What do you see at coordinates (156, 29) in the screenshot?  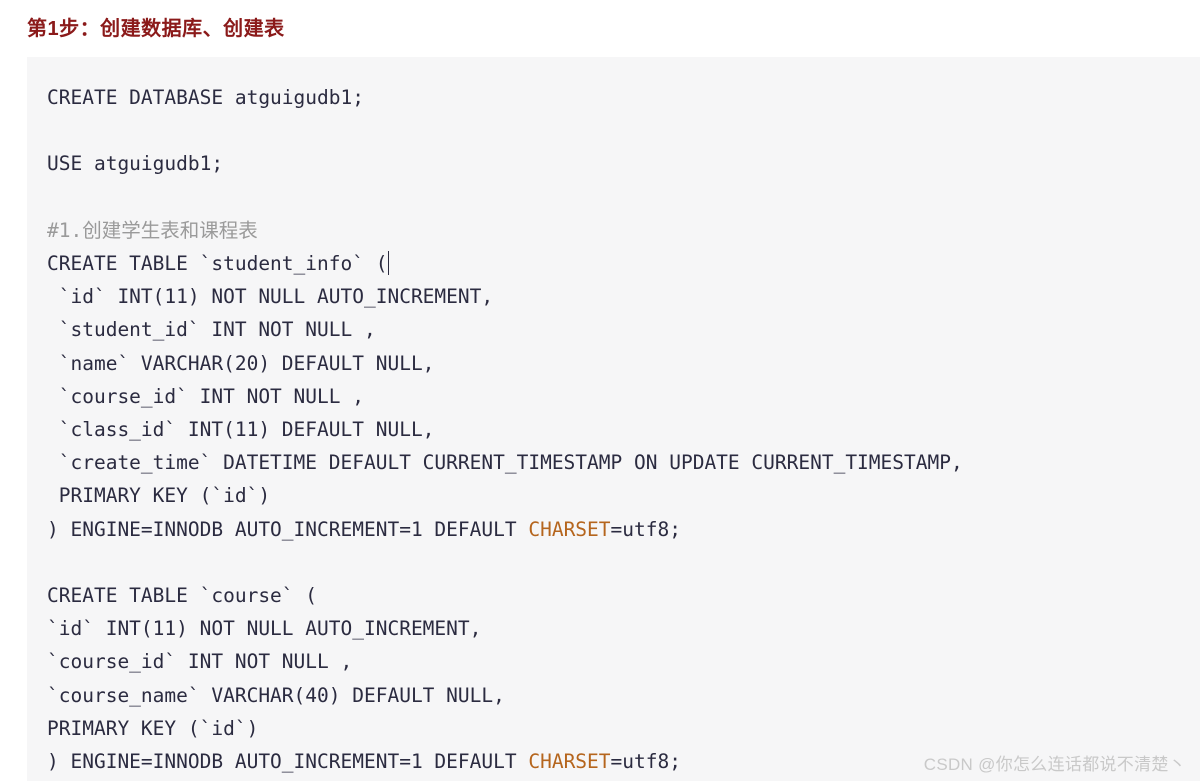 I see `page-title: 第1步：创建数据库、创建表` at bounding box center [156, 29].